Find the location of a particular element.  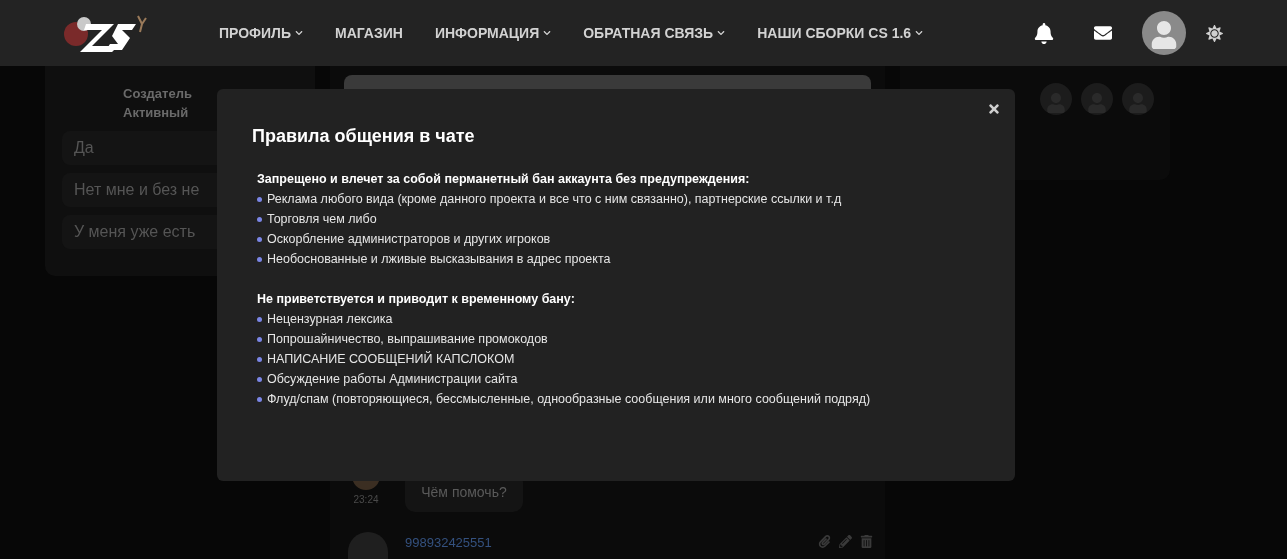

nav-link: ОБРАТНАЯ СВЯЗЬ is located at coordinates (654, 33).